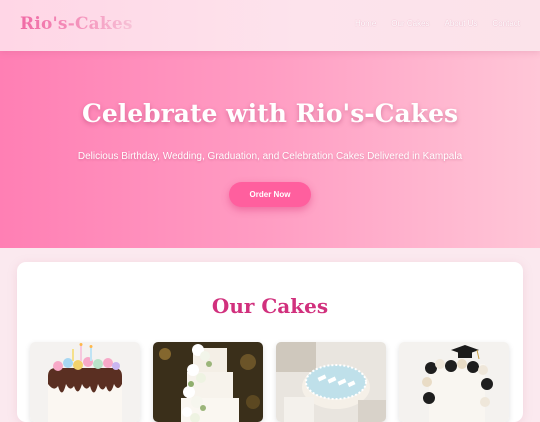 This screenshot has width=540, height=422. I want to click on site-logo: Rio's-Cakes, so click(76, 24).